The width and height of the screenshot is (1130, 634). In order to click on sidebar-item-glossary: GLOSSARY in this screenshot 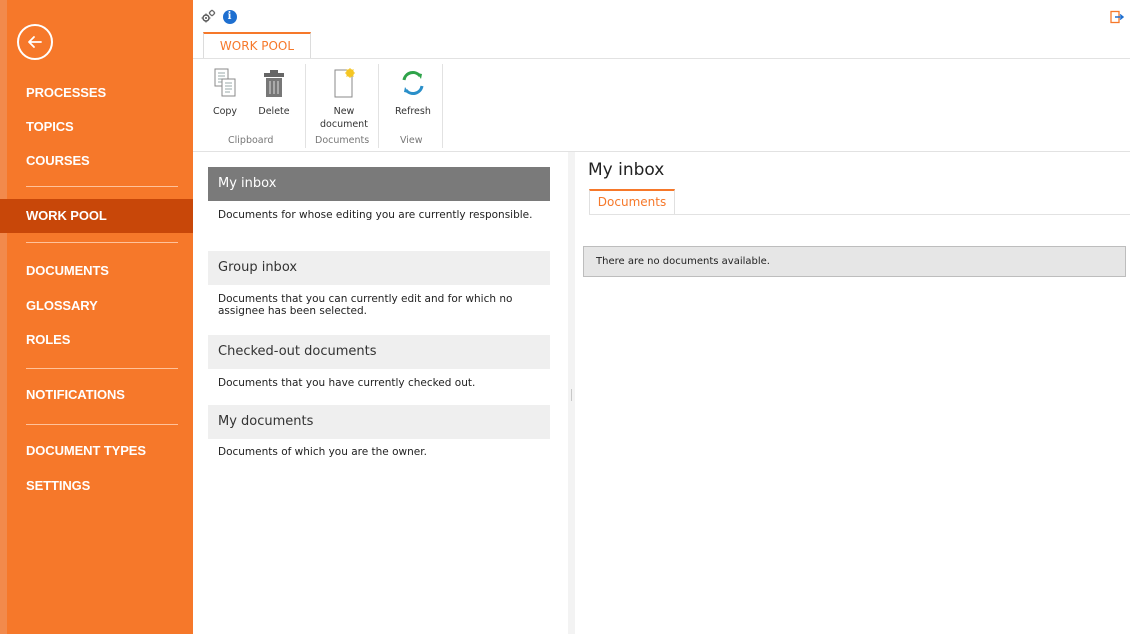, I will do `click(96, 306)`.